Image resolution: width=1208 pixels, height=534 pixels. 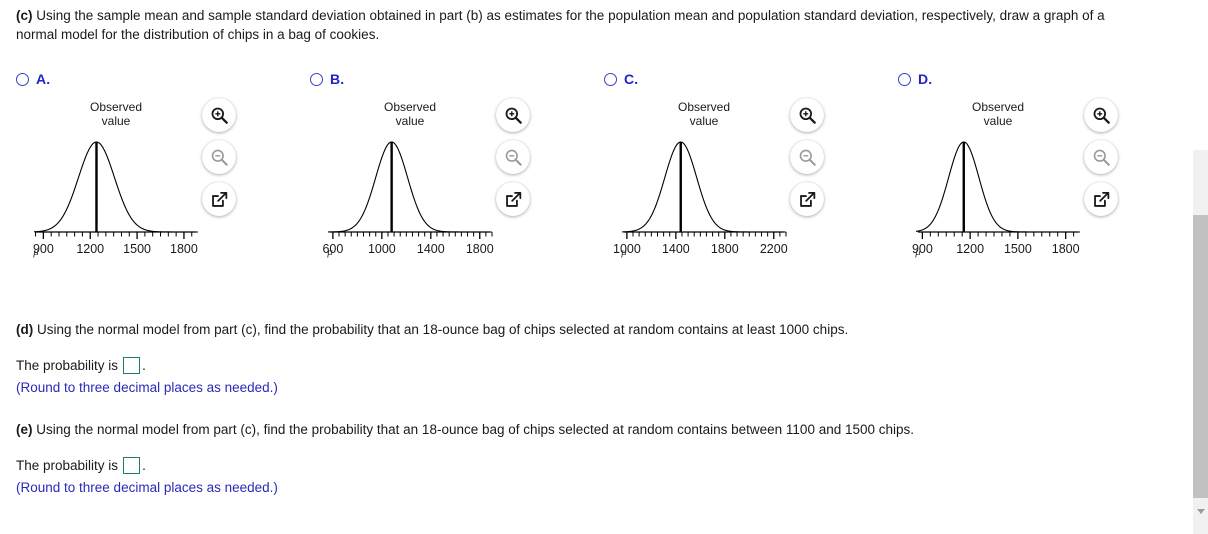 What do you see at coordinates (581, 365) in the screenshot?
I see `question-d-answer-row: The probability is .` at bounding box center [581, 365].